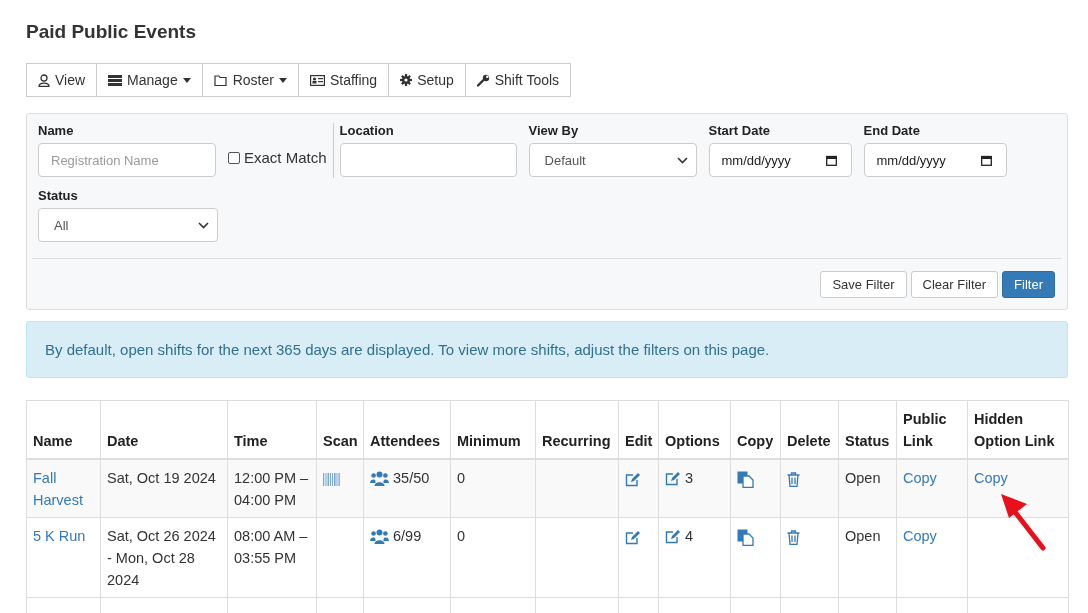 The height and width of the screenshot is (613, 1088). I want to click on filter-button: Filter, so click(1028, 284).